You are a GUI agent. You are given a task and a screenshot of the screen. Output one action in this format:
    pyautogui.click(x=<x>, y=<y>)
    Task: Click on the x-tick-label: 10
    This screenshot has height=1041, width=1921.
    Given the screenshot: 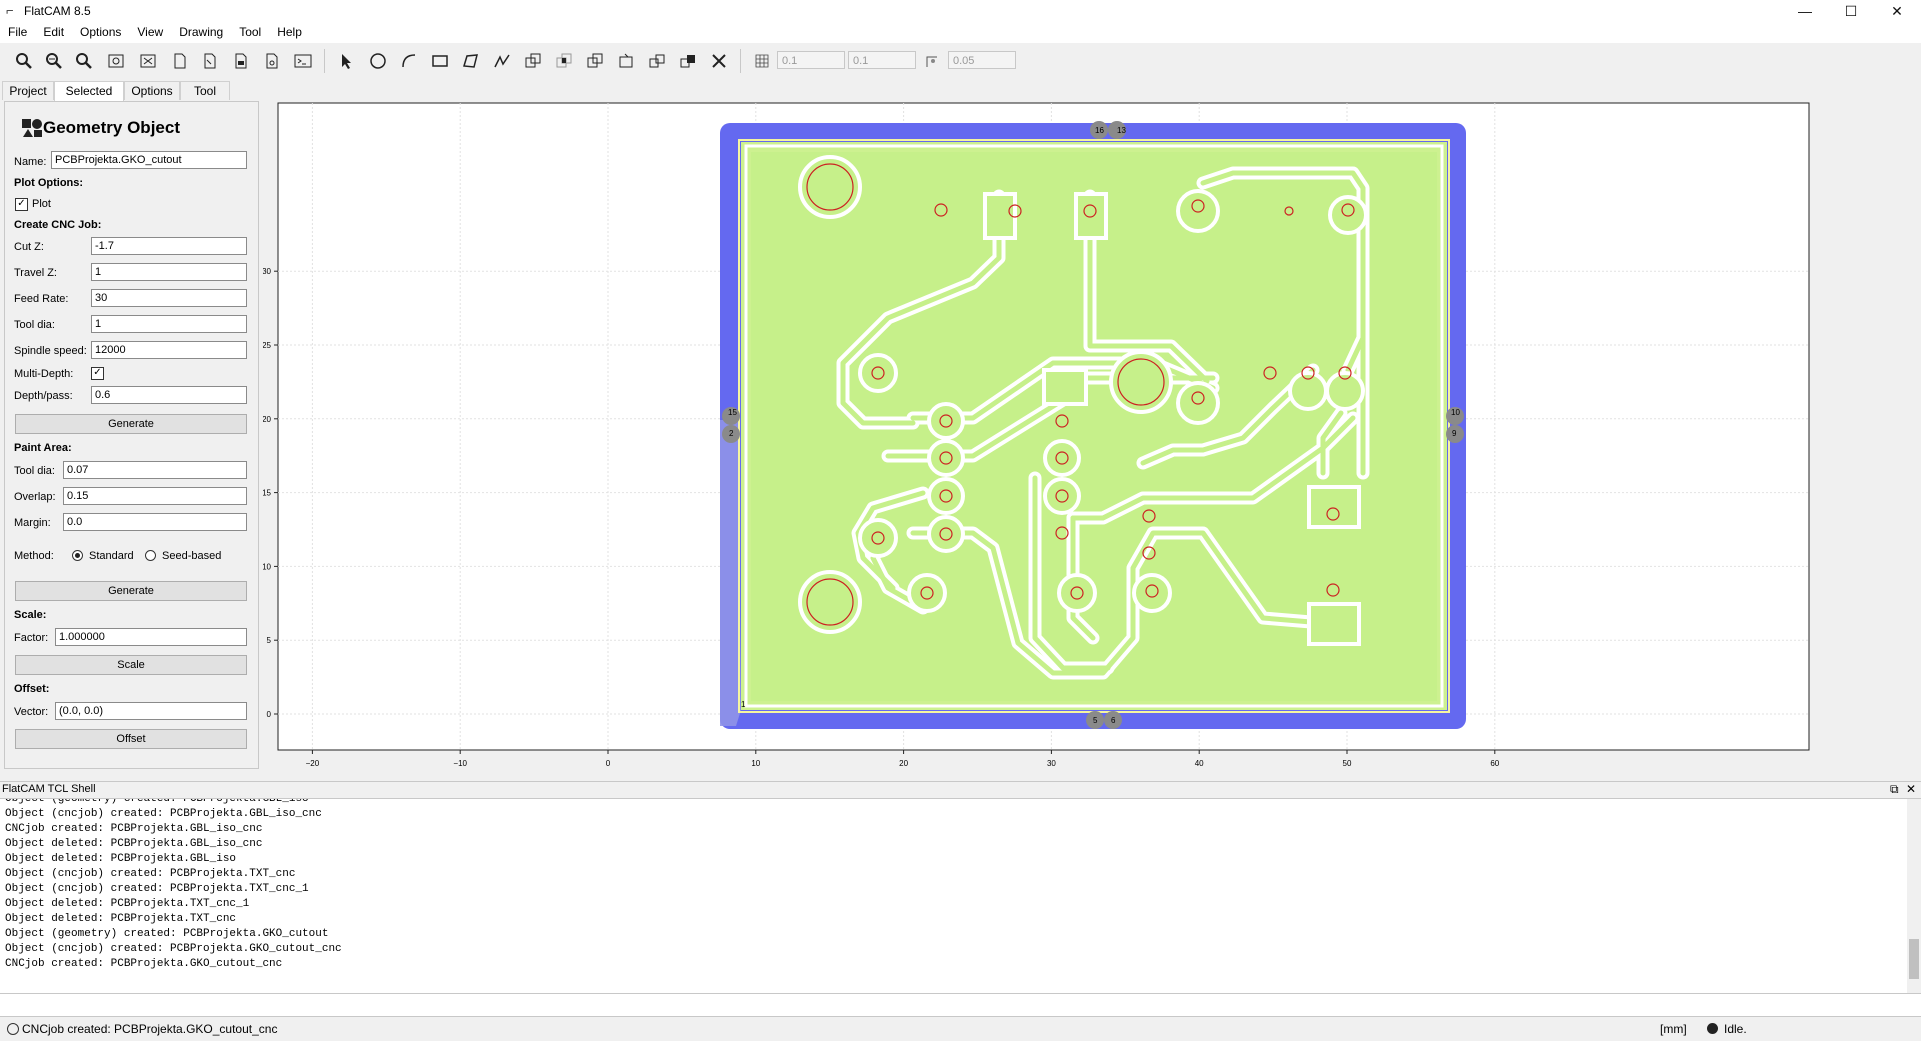 What is the action you would take?
    pyautogui.click(x=755, y=763)
    